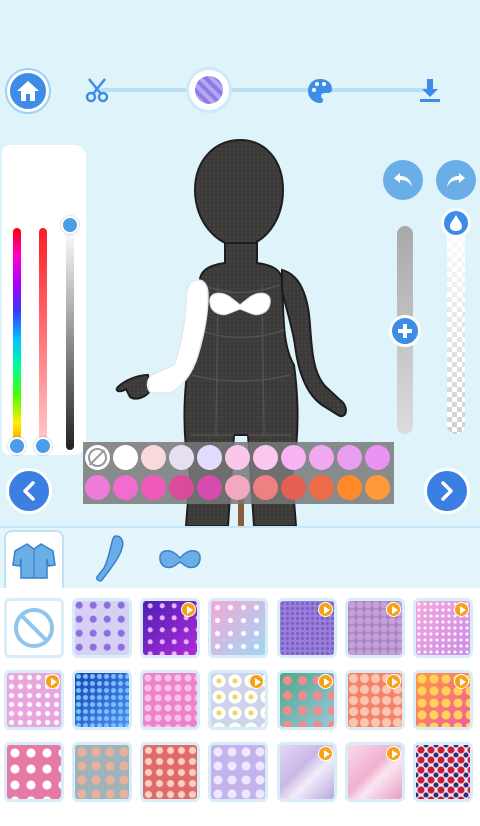 Image resolution: width=480 pixels, height=826 pixels. I want to click on scissors-icon, so click(97, 90).